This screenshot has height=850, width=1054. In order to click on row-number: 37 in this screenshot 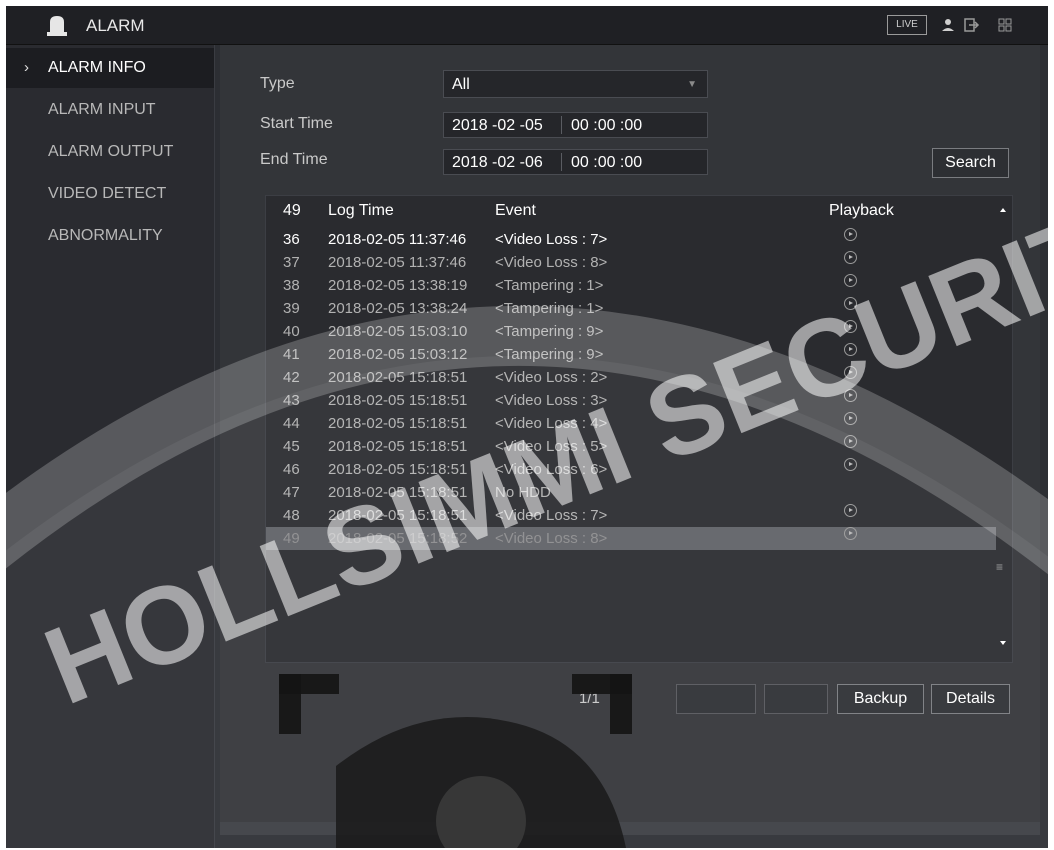, I will do `click(291, 262)`.